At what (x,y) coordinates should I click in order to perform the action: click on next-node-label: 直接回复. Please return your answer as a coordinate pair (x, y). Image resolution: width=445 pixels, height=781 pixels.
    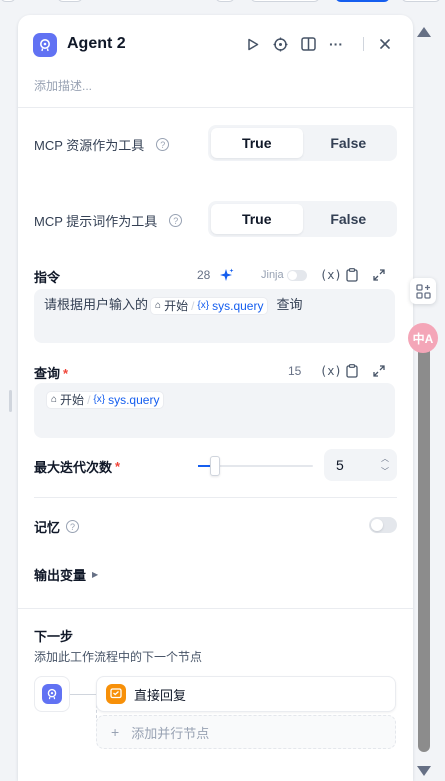
    Looking at the image, I should click on (160, 695).